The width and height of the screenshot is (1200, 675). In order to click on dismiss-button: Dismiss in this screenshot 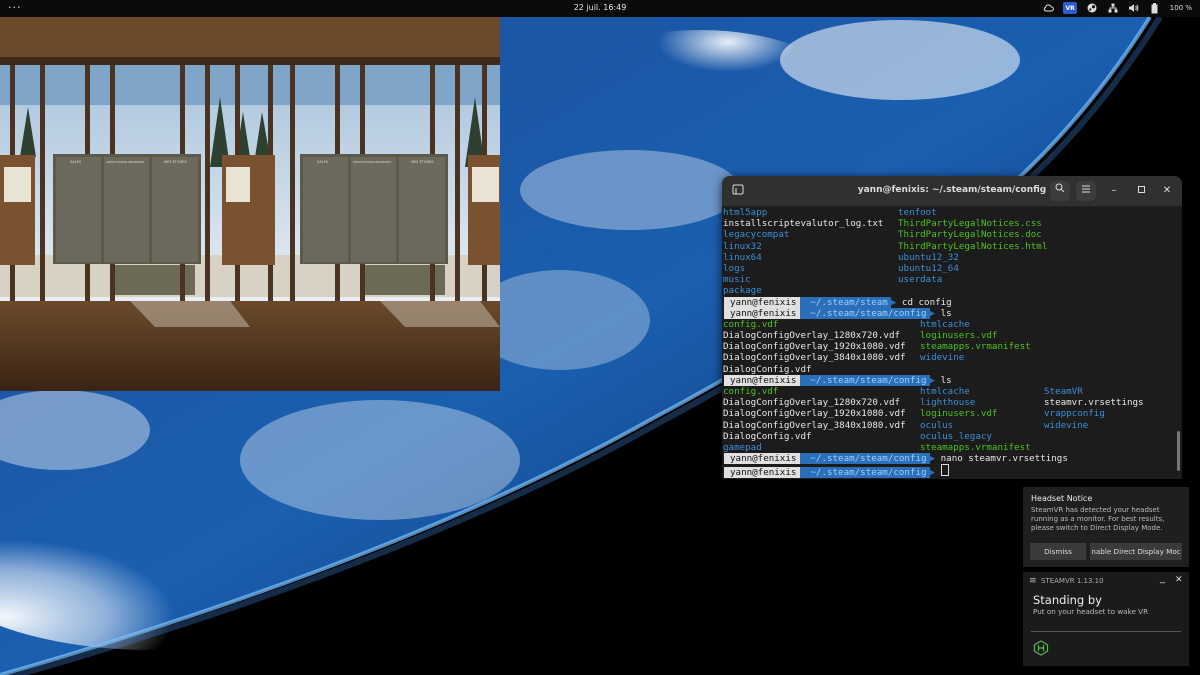, I will do `click(1058, 551)`.